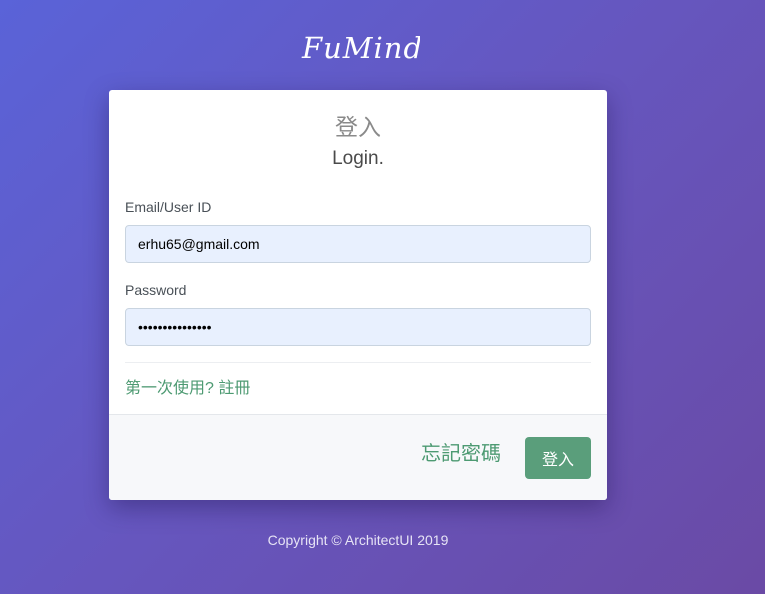 The image size is (765, 594). I want to click on login-title-english: Login., so click(358, 158).